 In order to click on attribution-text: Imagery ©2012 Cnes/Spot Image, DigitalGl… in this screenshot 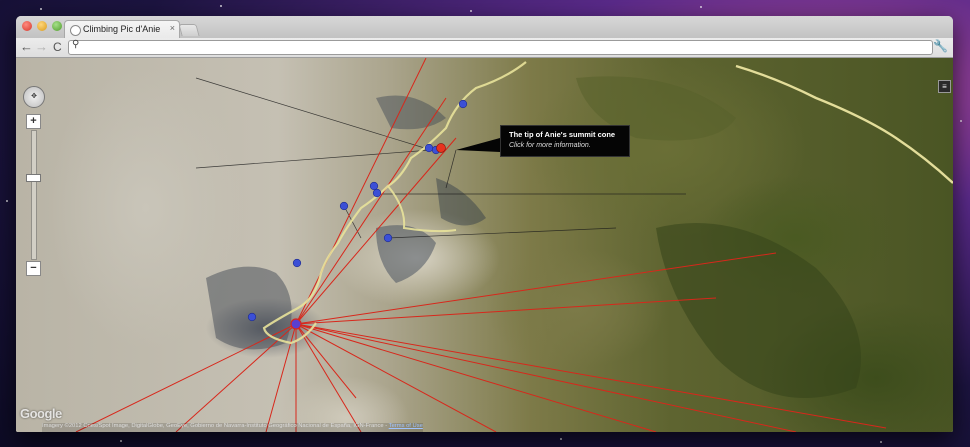, I will do `click(215, 426)`.